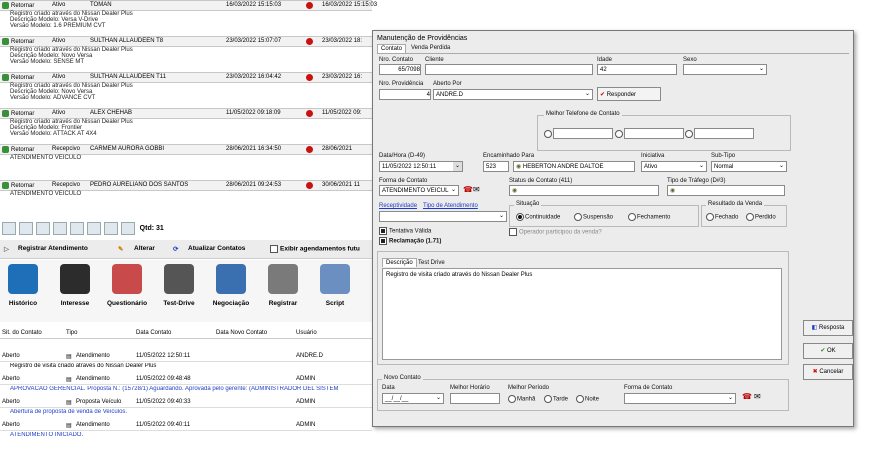 The image size is (871, 455). What do you see at coordinates (696, 181) in the screenshot?
I see `tipo-trafego-label: Tipo de Tráfego (D#3)` at bounding box center [696, 181].